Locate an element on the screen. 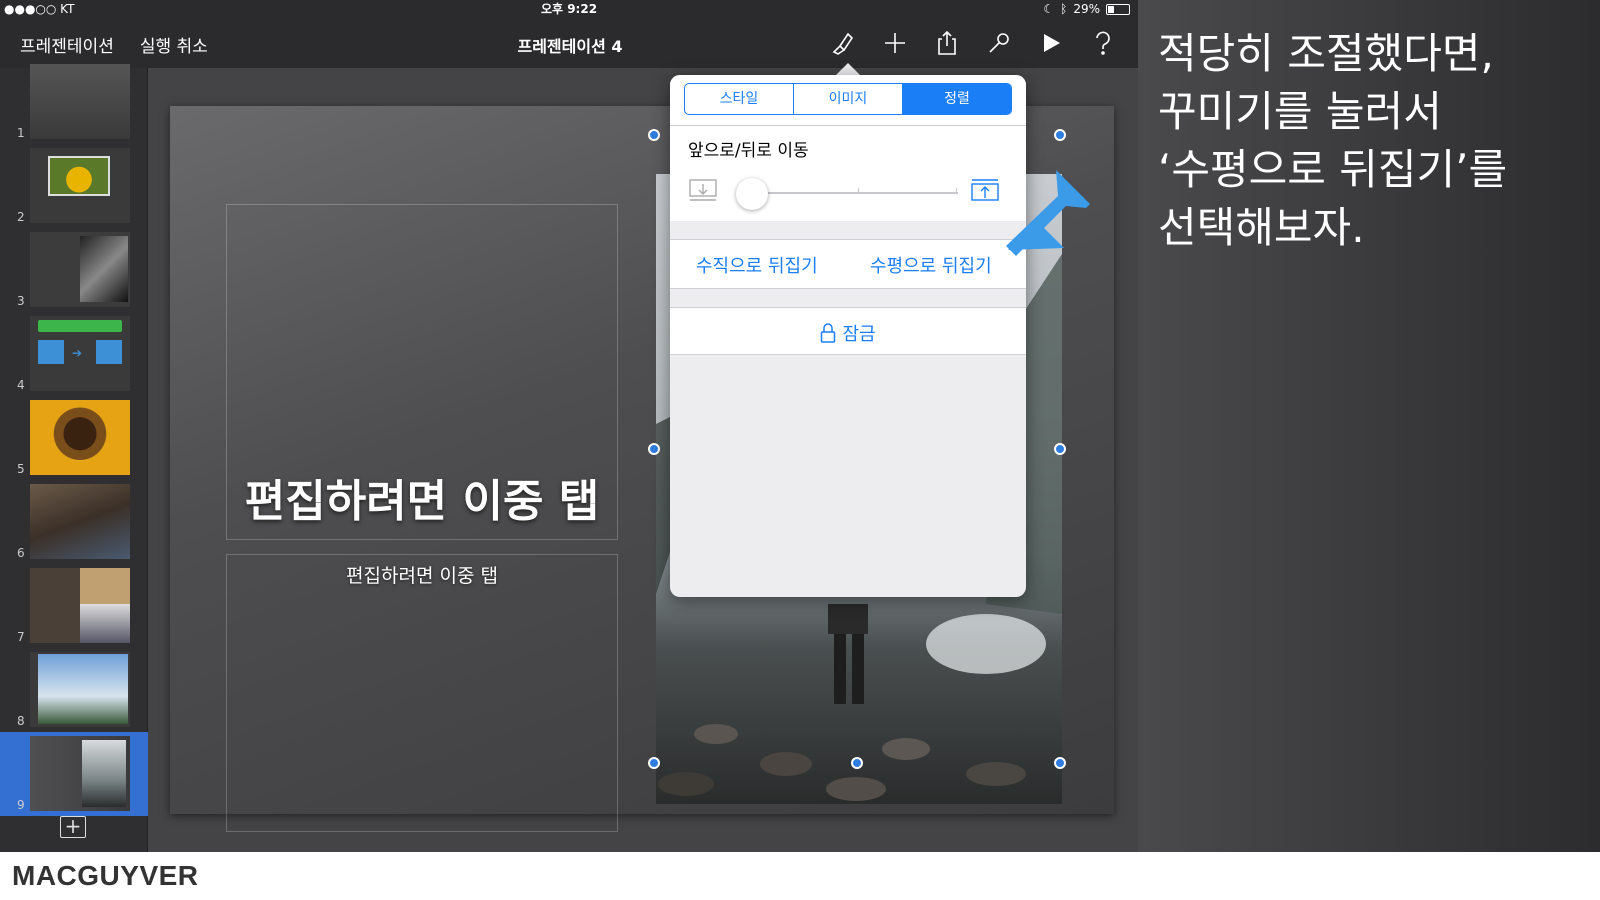 This screenshot has height=900, width=1600. watch-thumb-image is located at coordinates (104, 269).